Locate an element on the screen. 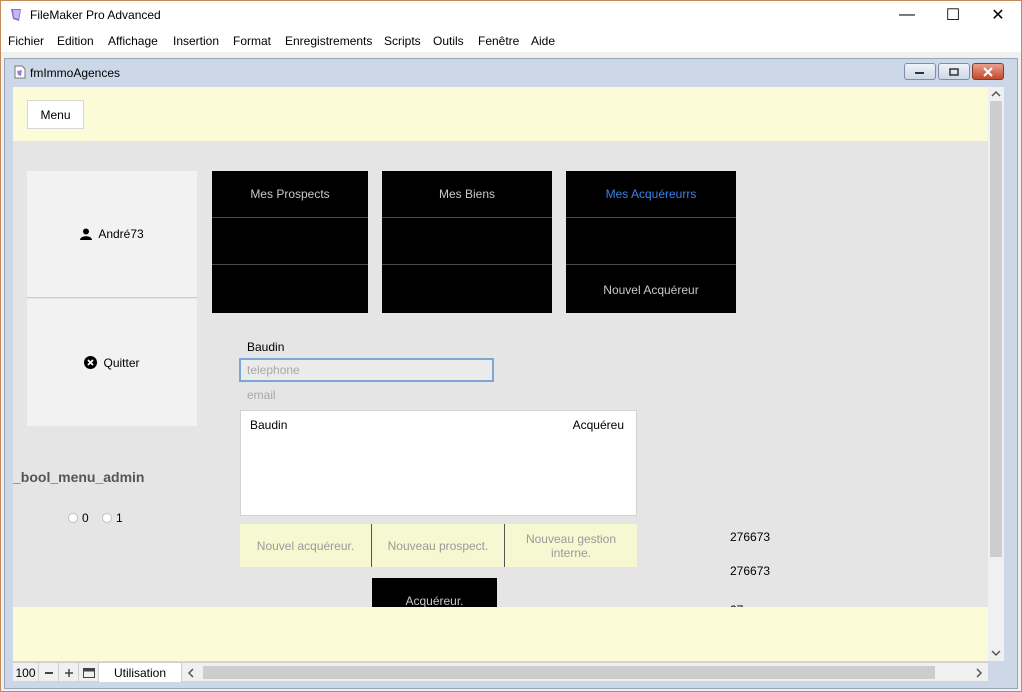  window-icon is located at coordinates (88, 672).